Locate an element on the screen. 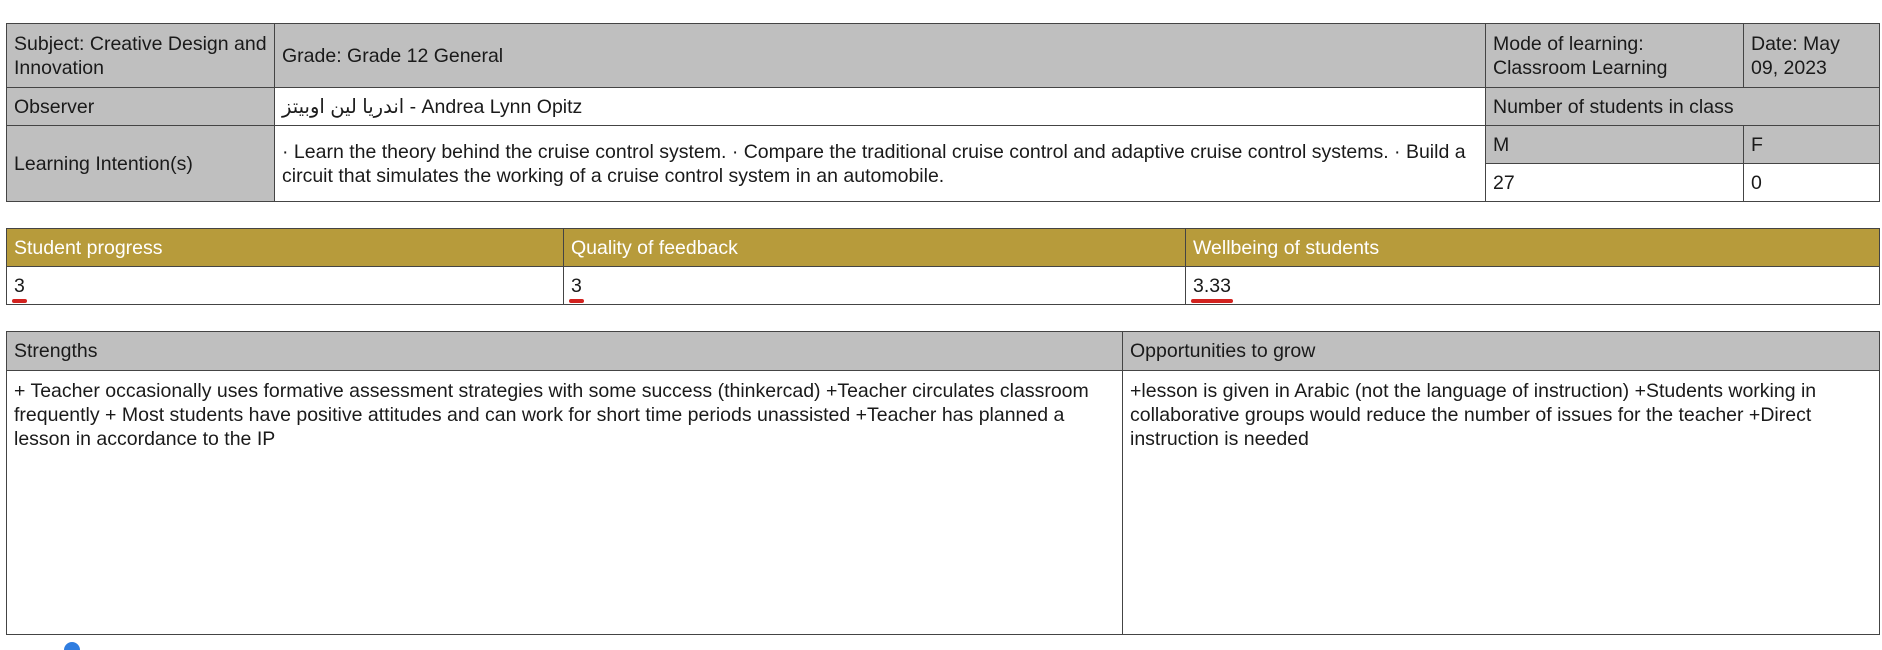  blue-indicator-icon is located at coordinates (72, 646).